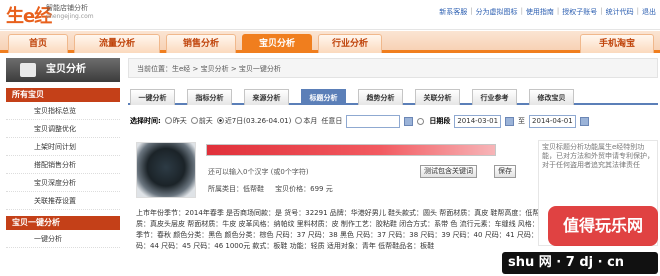 The image size is (660, 276). What do you see at coordinates (63, 239) in the screenshot?
I see `sidebar-item-oneclick: 一键分析` at bounding box center [63, 239].